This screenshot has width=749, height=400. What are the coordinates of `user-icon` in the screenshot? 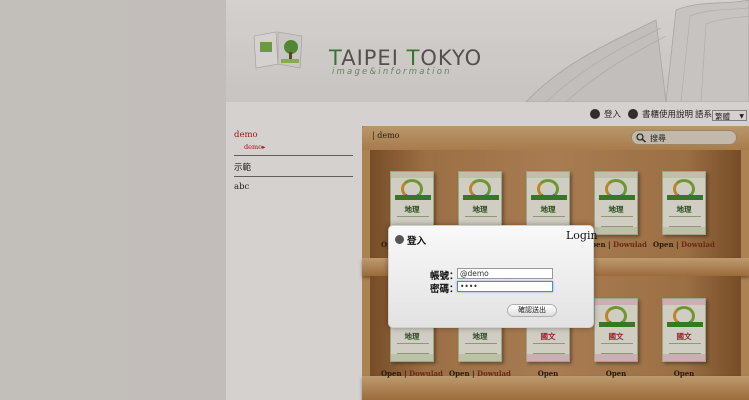 It's located at (399, 239).